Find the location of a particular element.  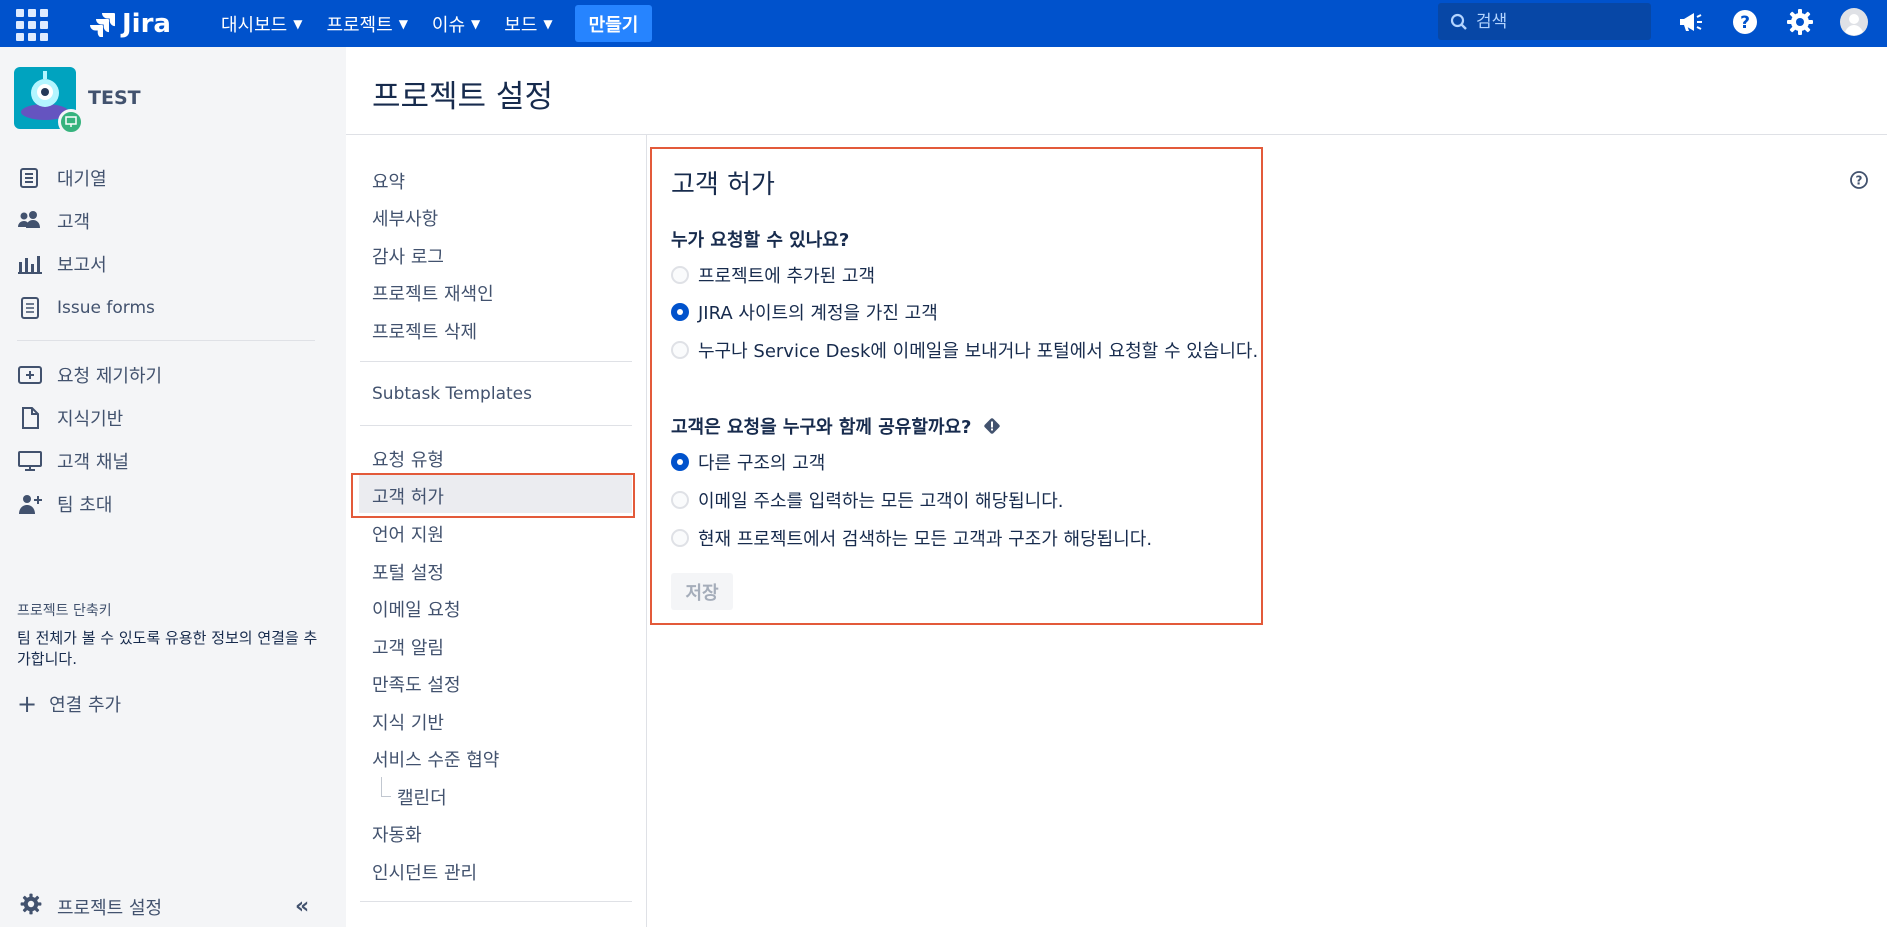

sidebar-item-channels: 고객 채널 is located at coordinates (73, 461).